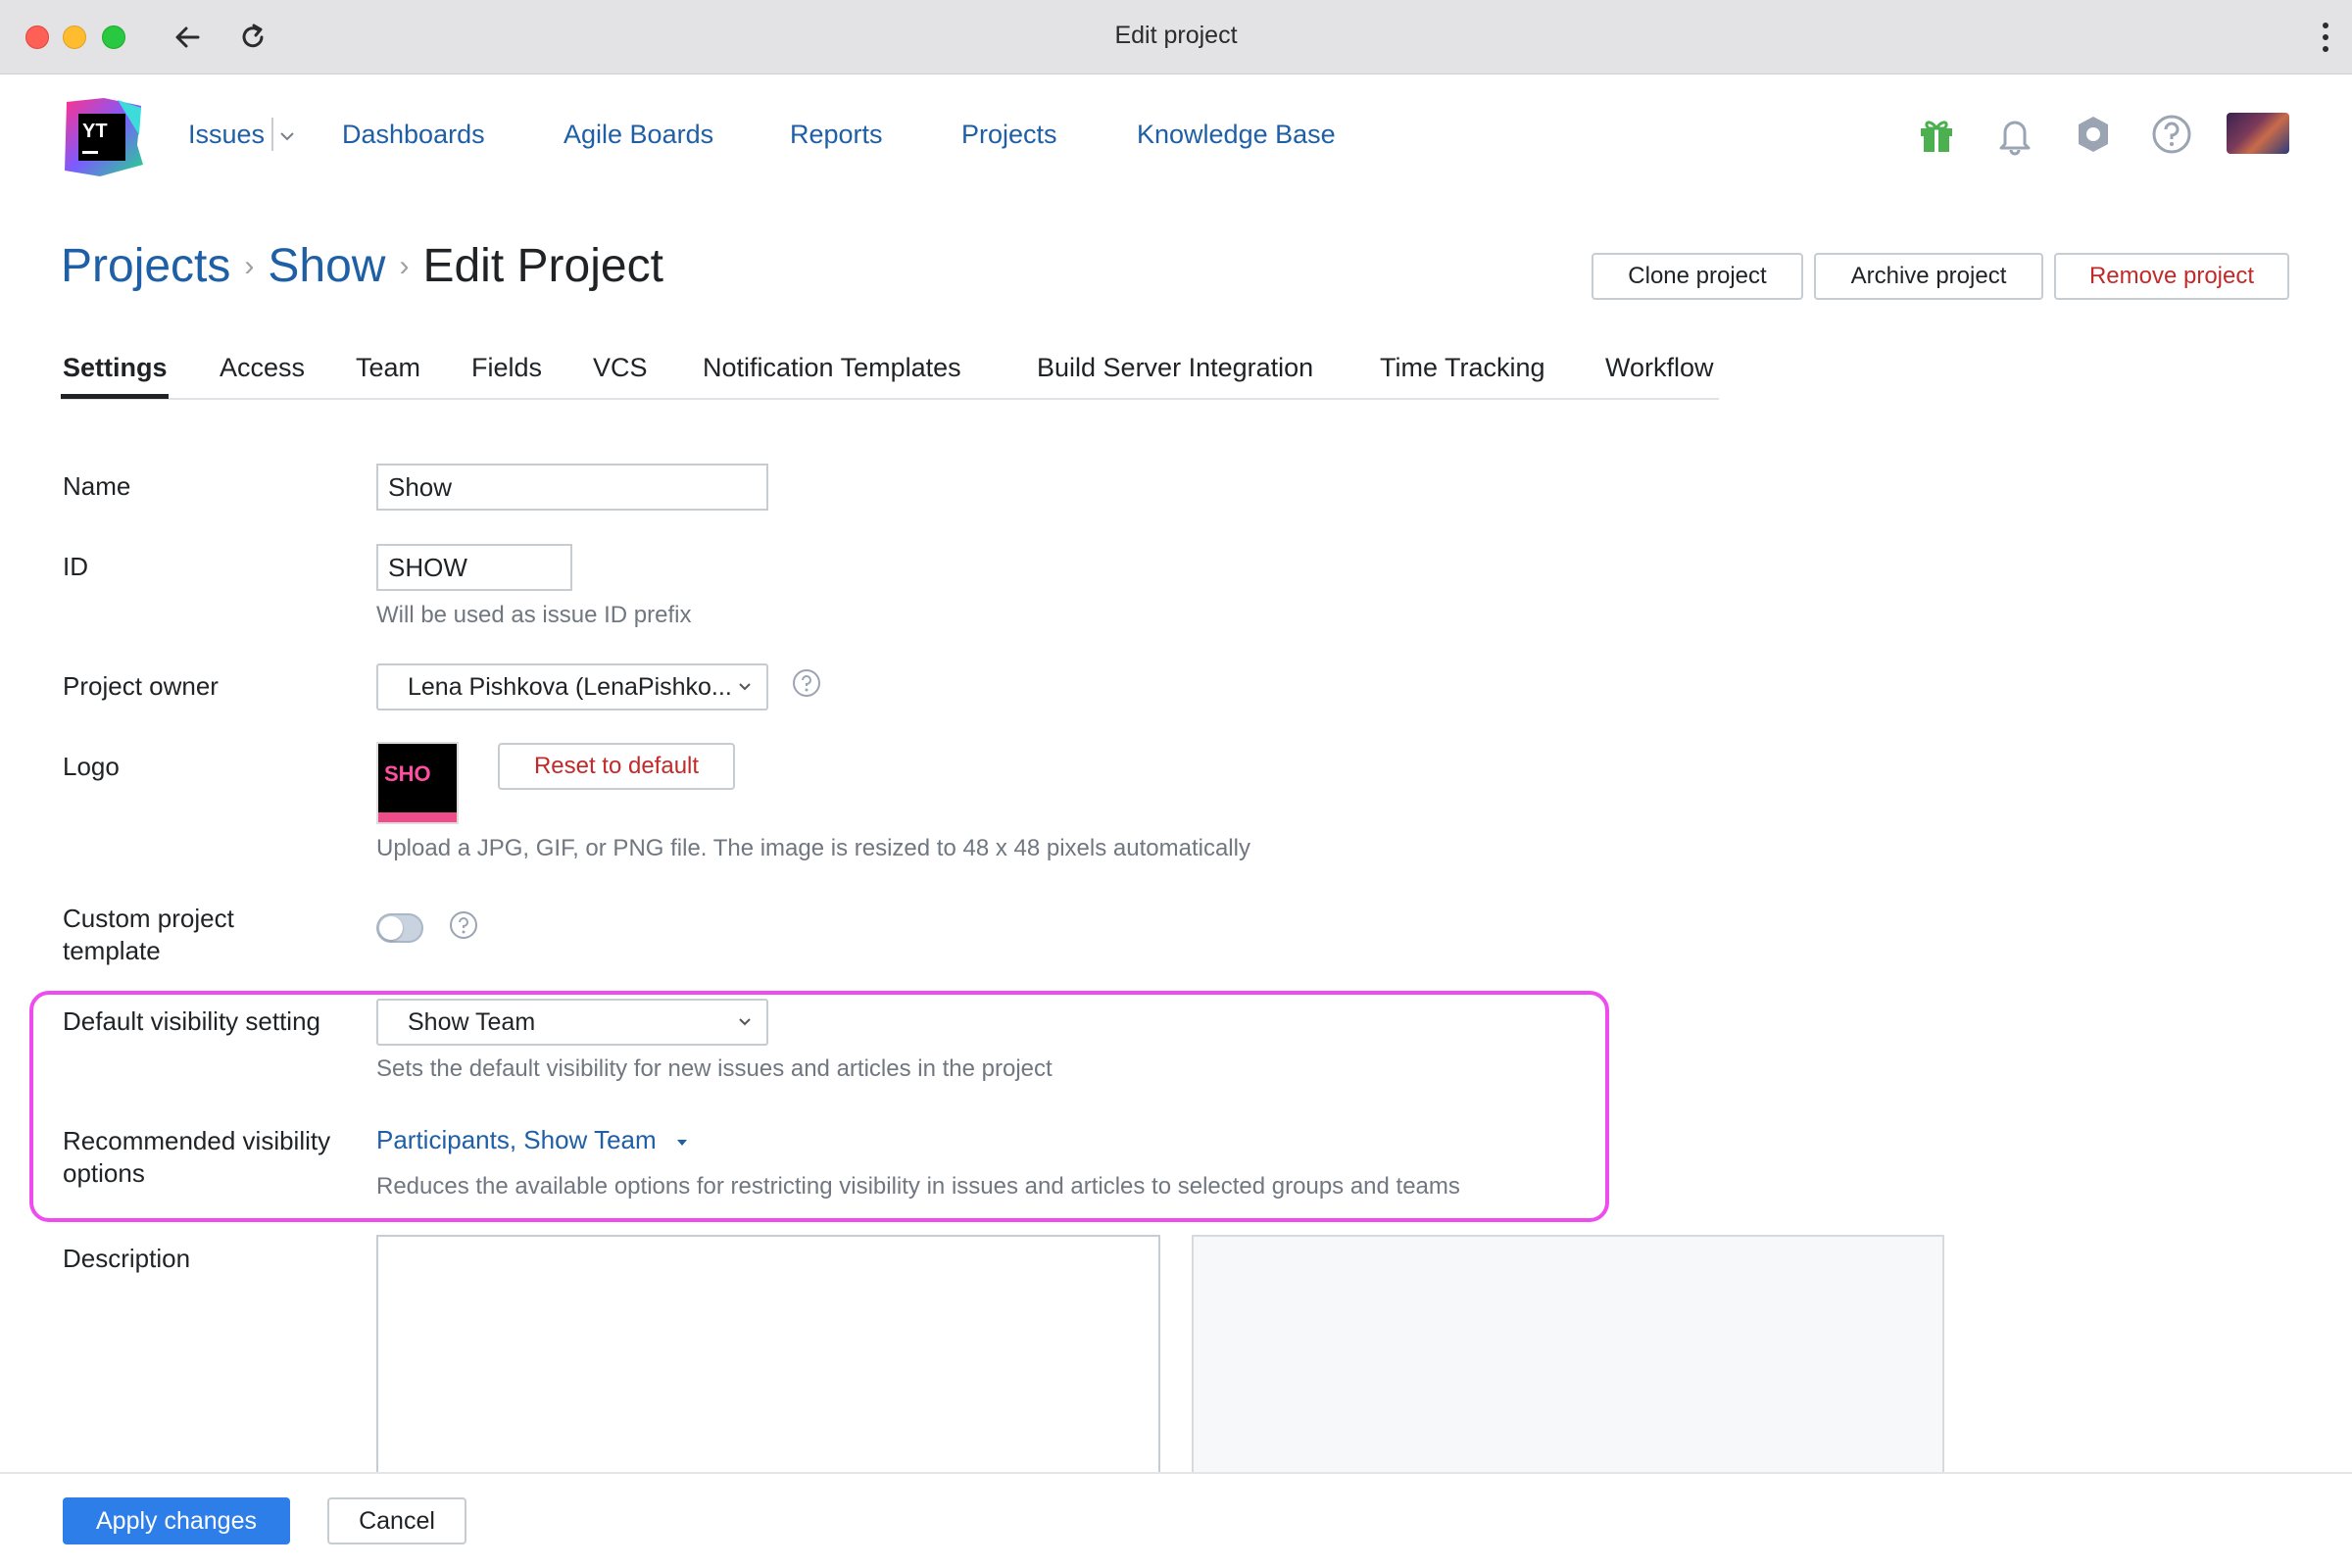 This screenshot has height=1568, width=2352. I want to click on breadcrumb-project-link: Show, so click(326, 266).